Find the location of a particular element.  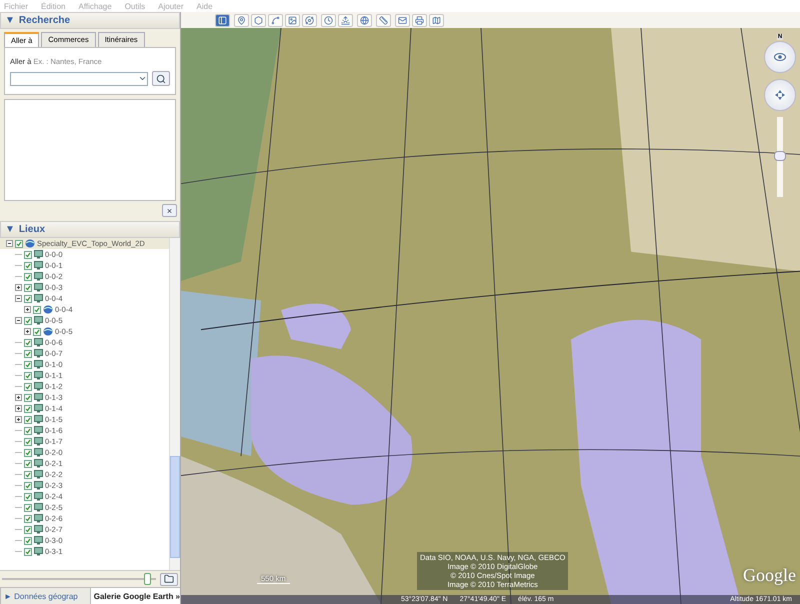

tab: Galerie Google Earth » is located at coordinates (135, 596).